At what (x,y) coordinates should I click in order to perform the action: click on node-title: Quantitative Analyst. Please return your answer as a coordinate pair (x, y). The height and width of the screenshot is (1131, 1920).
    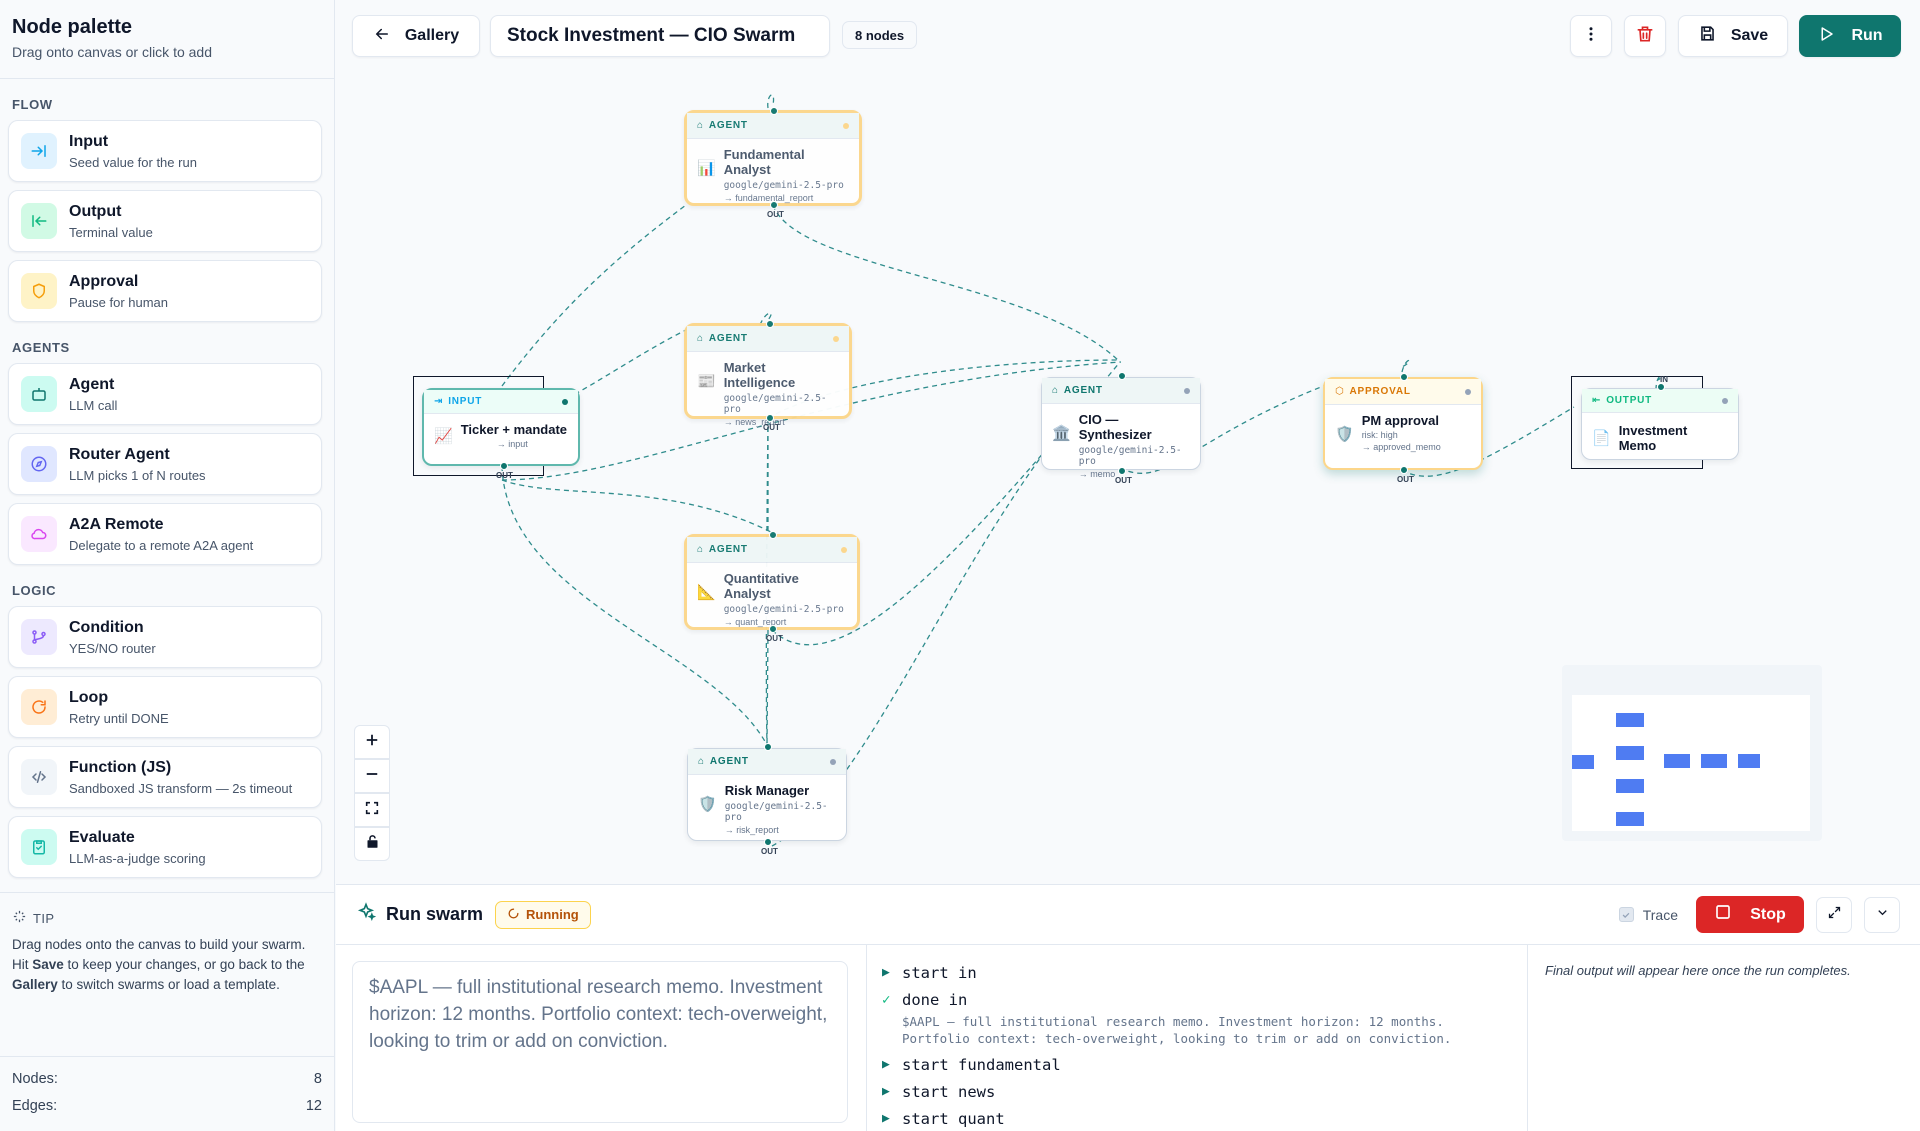
    Looking at the image, I should click on (761, 586).